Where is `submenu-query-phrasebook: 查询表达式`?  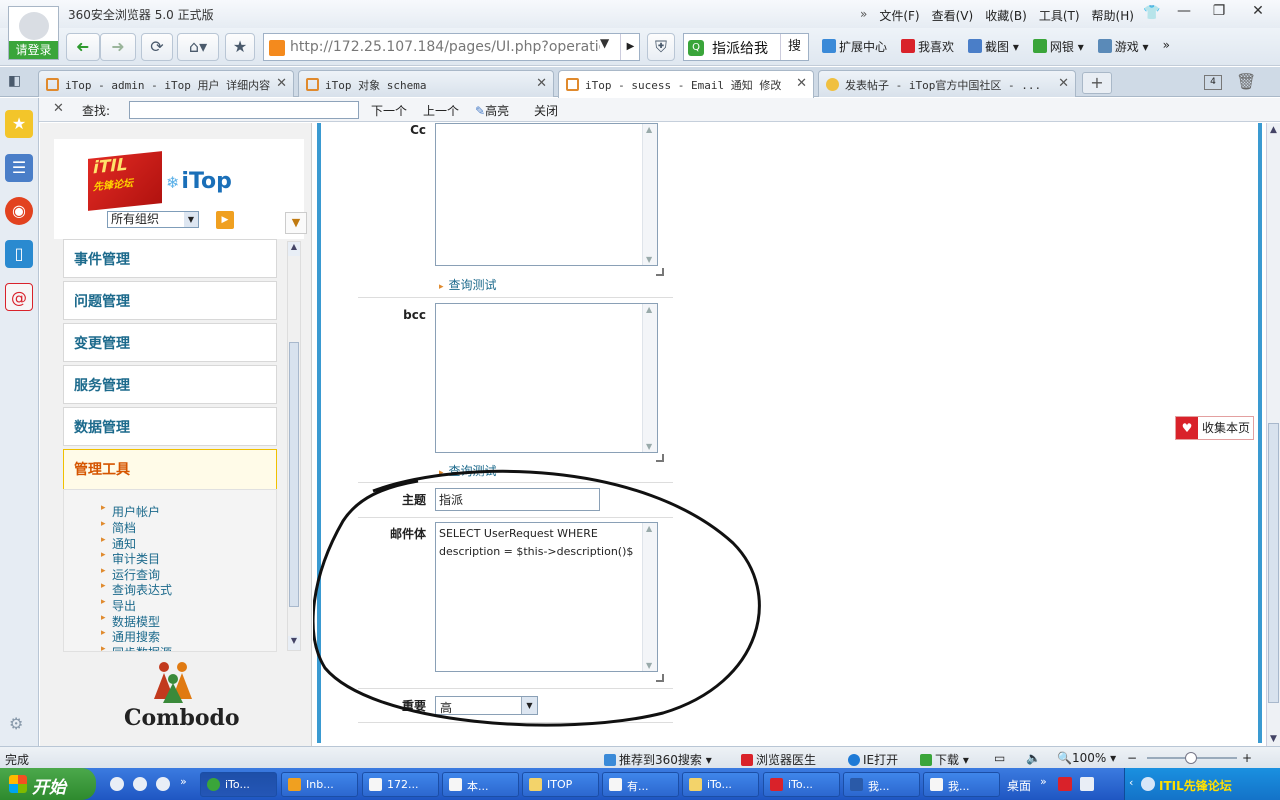
submenu-query-phrasebook: 查询表达式 is located at coordinates (136, 589).